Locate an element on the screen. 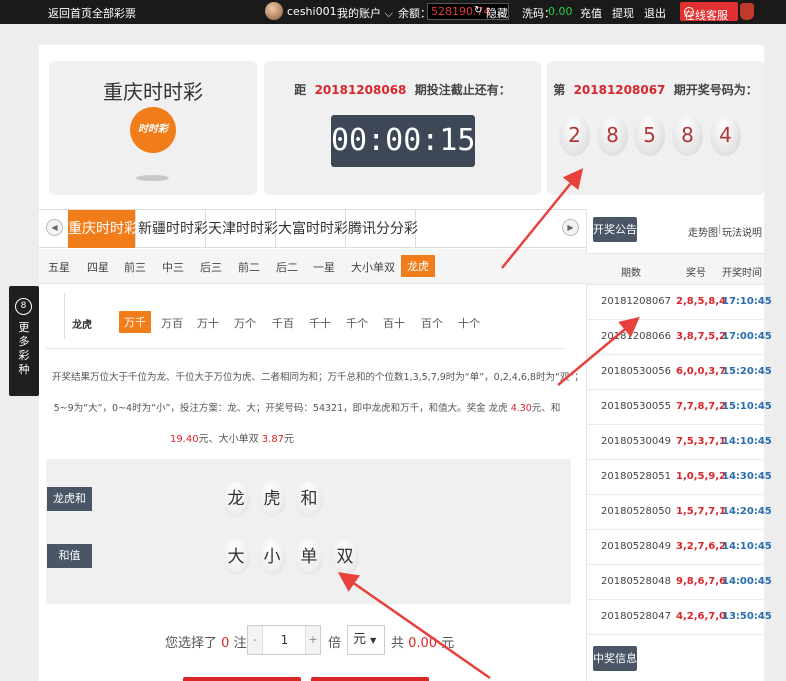 This screenshot has width=786, height=681. username: ceshi001 is located at coordinates (312, 11).